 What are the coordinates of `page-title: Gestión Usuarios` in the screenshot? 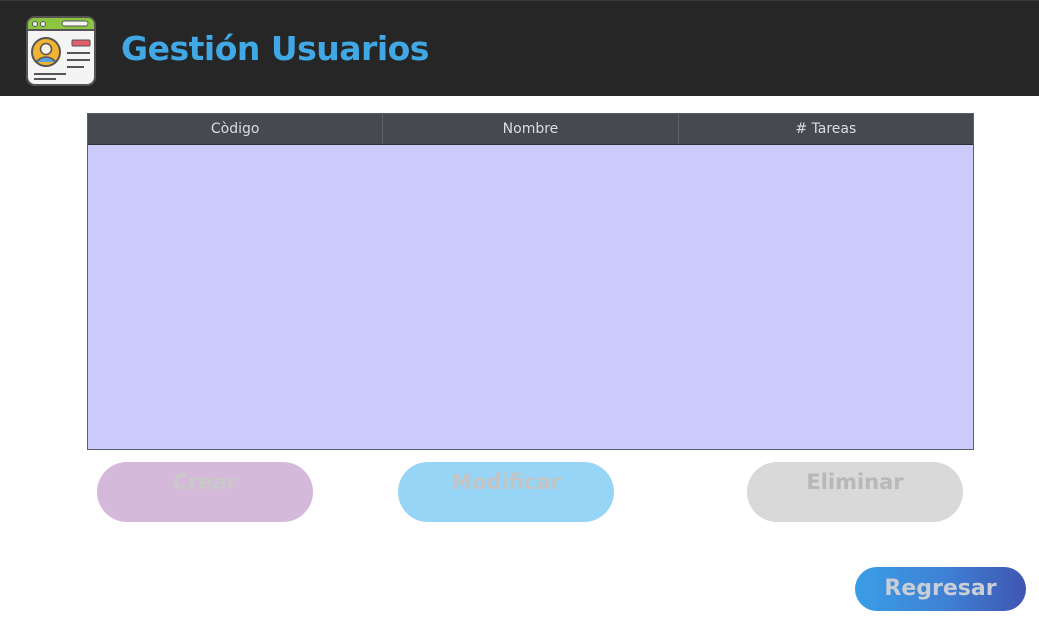 It's located at (275, 48).